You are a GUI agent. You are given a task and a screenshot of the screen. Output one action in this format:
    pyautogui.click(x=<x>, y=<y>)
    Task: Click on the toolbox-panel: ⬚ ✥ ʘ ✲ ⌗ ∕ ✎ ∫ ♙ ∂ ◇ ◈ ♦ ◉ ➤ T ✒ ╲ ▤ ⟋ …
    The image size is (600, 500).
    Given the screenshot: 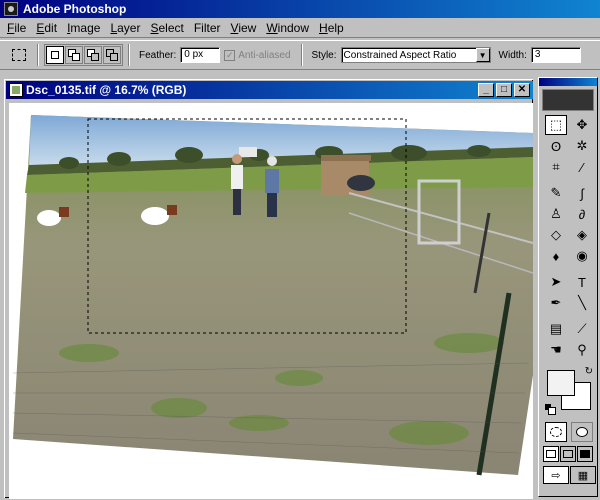 What is the action you would take?
    pyautogui.click(x=568, y=287)
    